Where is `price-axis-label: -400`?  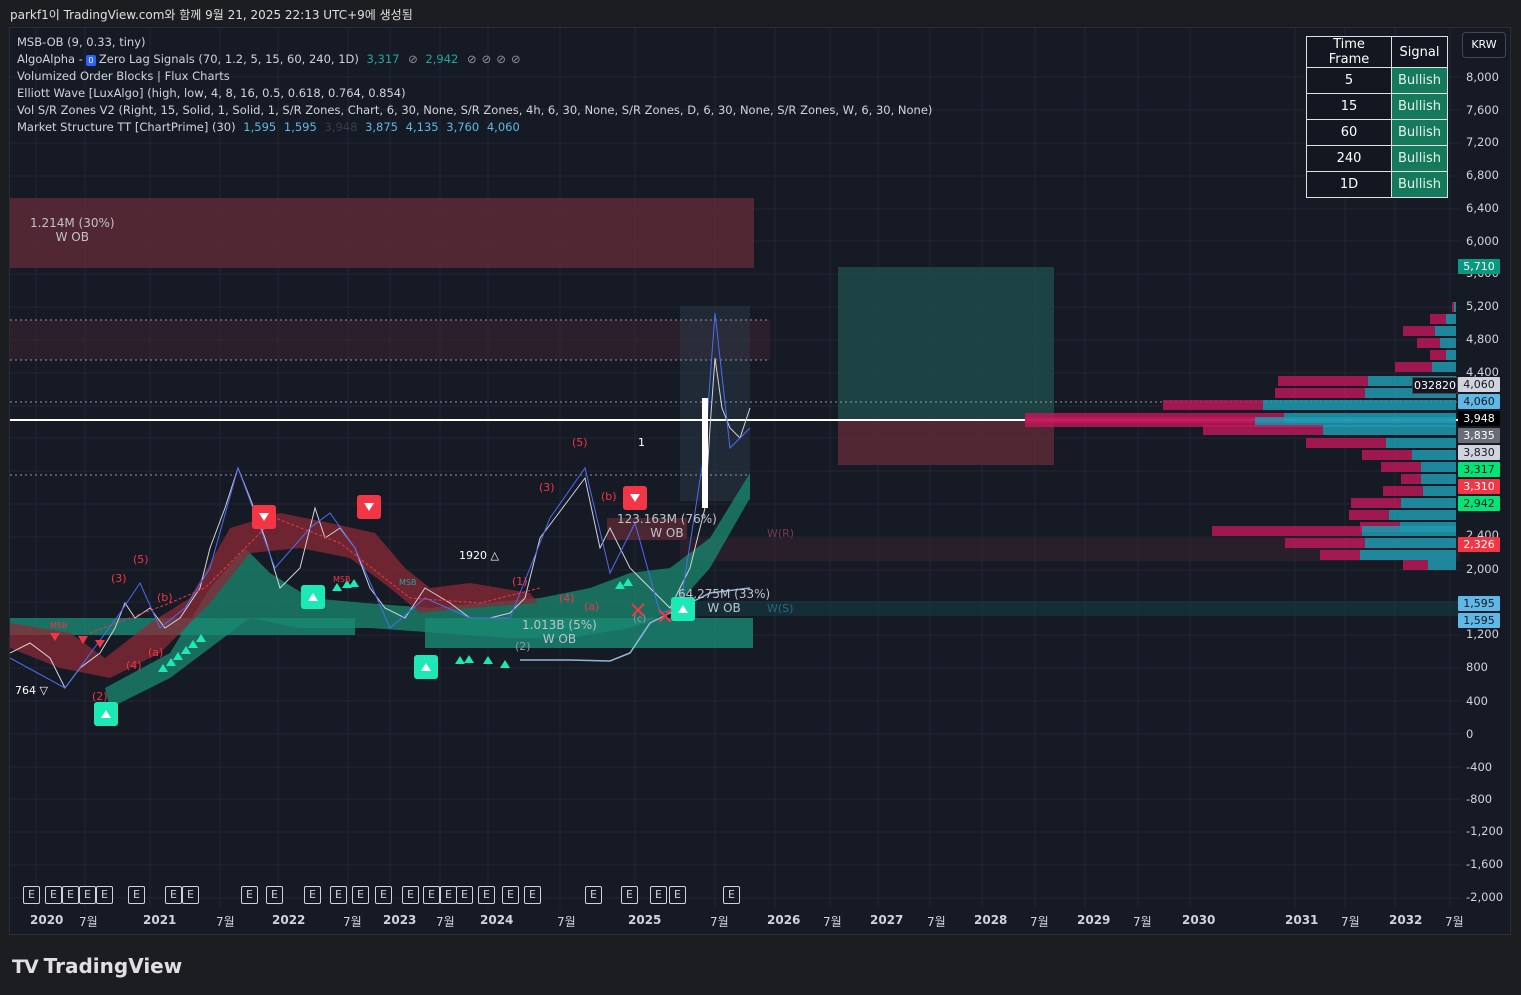 price-axis-label: -400 is located at coordinates (1479, 767).